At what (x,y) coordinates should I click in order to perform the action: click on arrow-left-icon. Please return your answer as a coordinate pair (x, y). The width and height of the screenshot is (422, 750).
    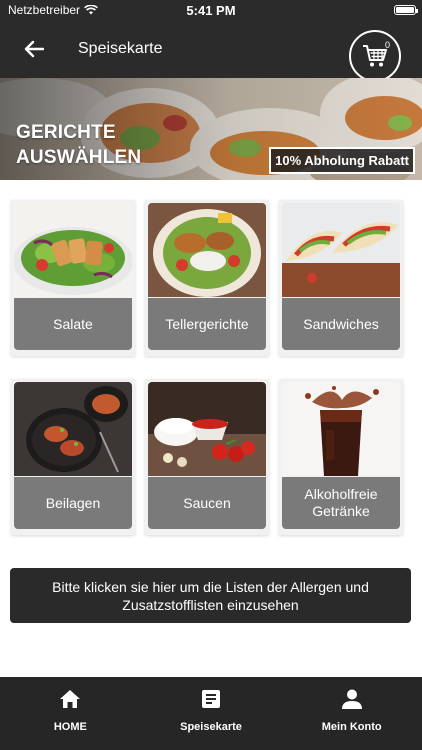
    Looking at the image, I should click on (34, 49).